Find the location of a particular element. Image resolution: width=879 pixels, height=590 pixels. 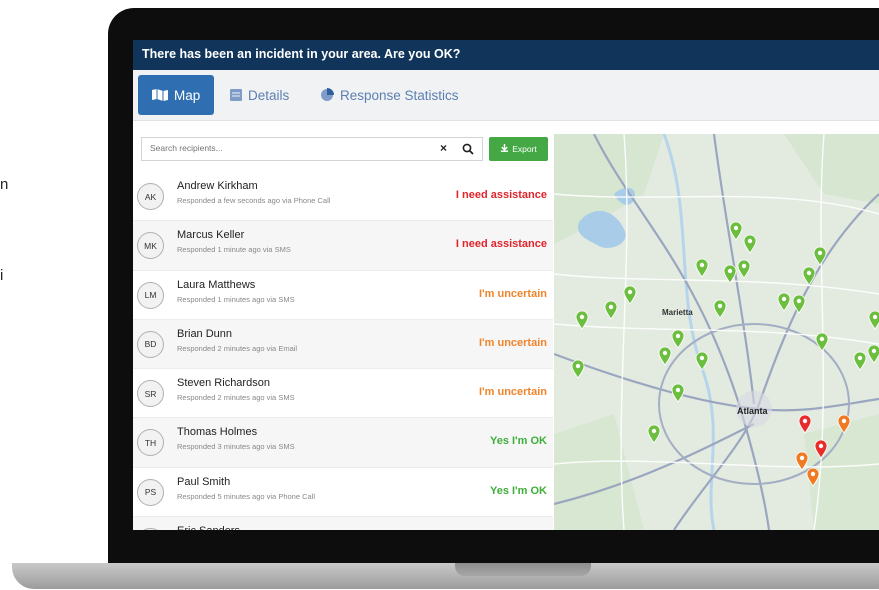

tab-map: Map is located at coordinates (176, 95).